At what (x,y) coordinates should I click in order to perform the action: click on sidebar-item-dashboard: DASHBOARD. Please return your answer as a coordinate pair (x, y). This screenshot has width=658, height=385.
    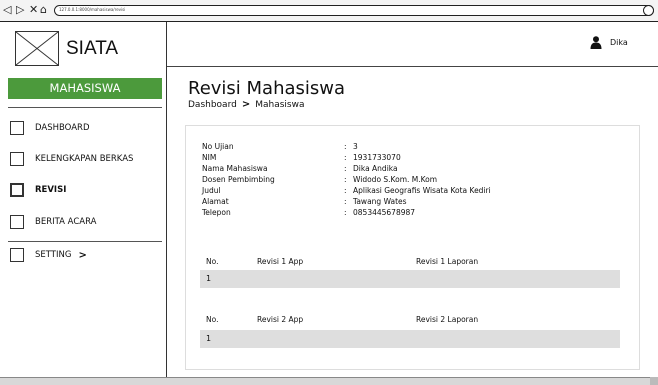
    Looking at the image, I should click on (85, 128).